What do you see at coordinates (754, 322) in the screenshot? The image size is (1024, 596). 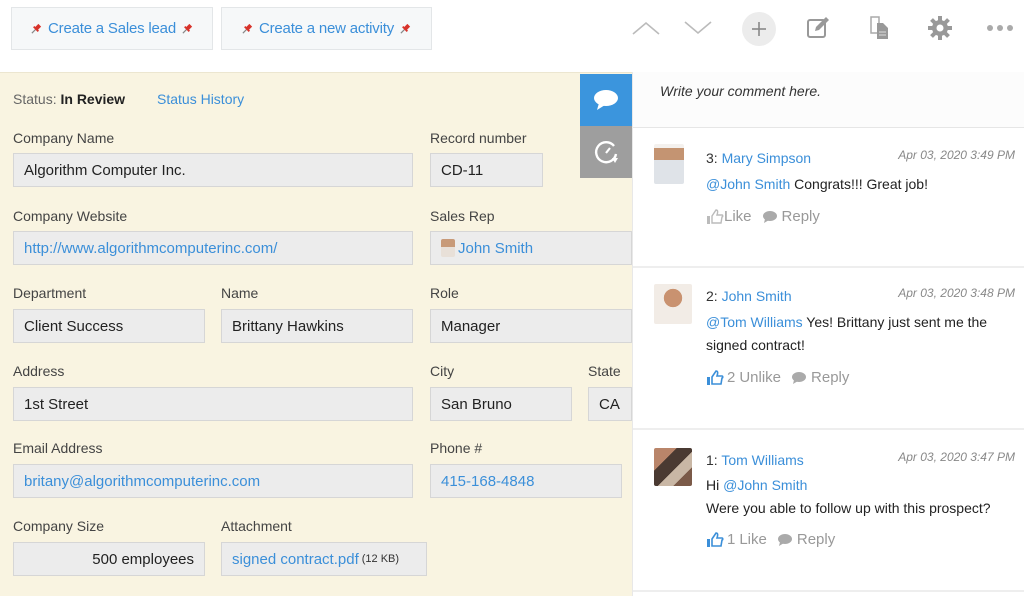 I see `comment-mention: @Tom Williams` at bounding box center [754, 322].